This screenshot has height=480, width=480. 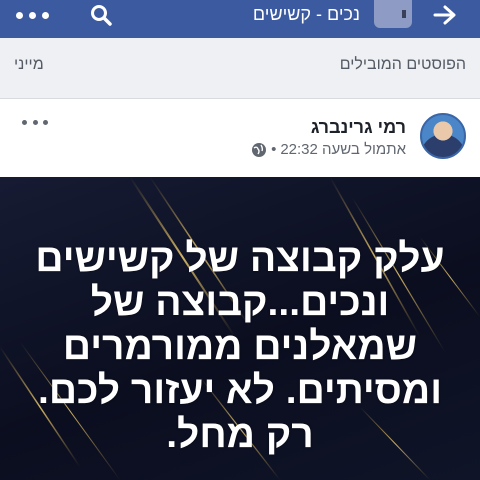 I want to click on more-dots-icon, so click(x=32, y=15).